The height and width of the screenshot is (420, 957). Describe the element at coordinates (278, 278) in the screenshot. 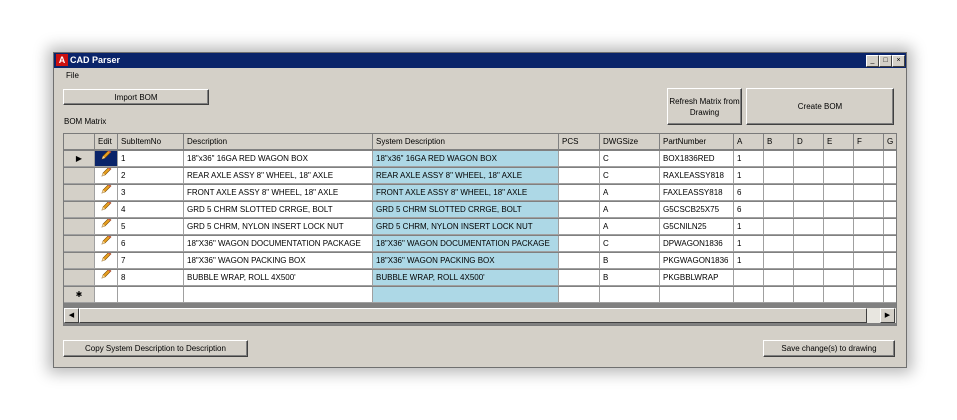

I see `description-cell: BUBBLE WRAP, ROLL 4X500'` at that location.